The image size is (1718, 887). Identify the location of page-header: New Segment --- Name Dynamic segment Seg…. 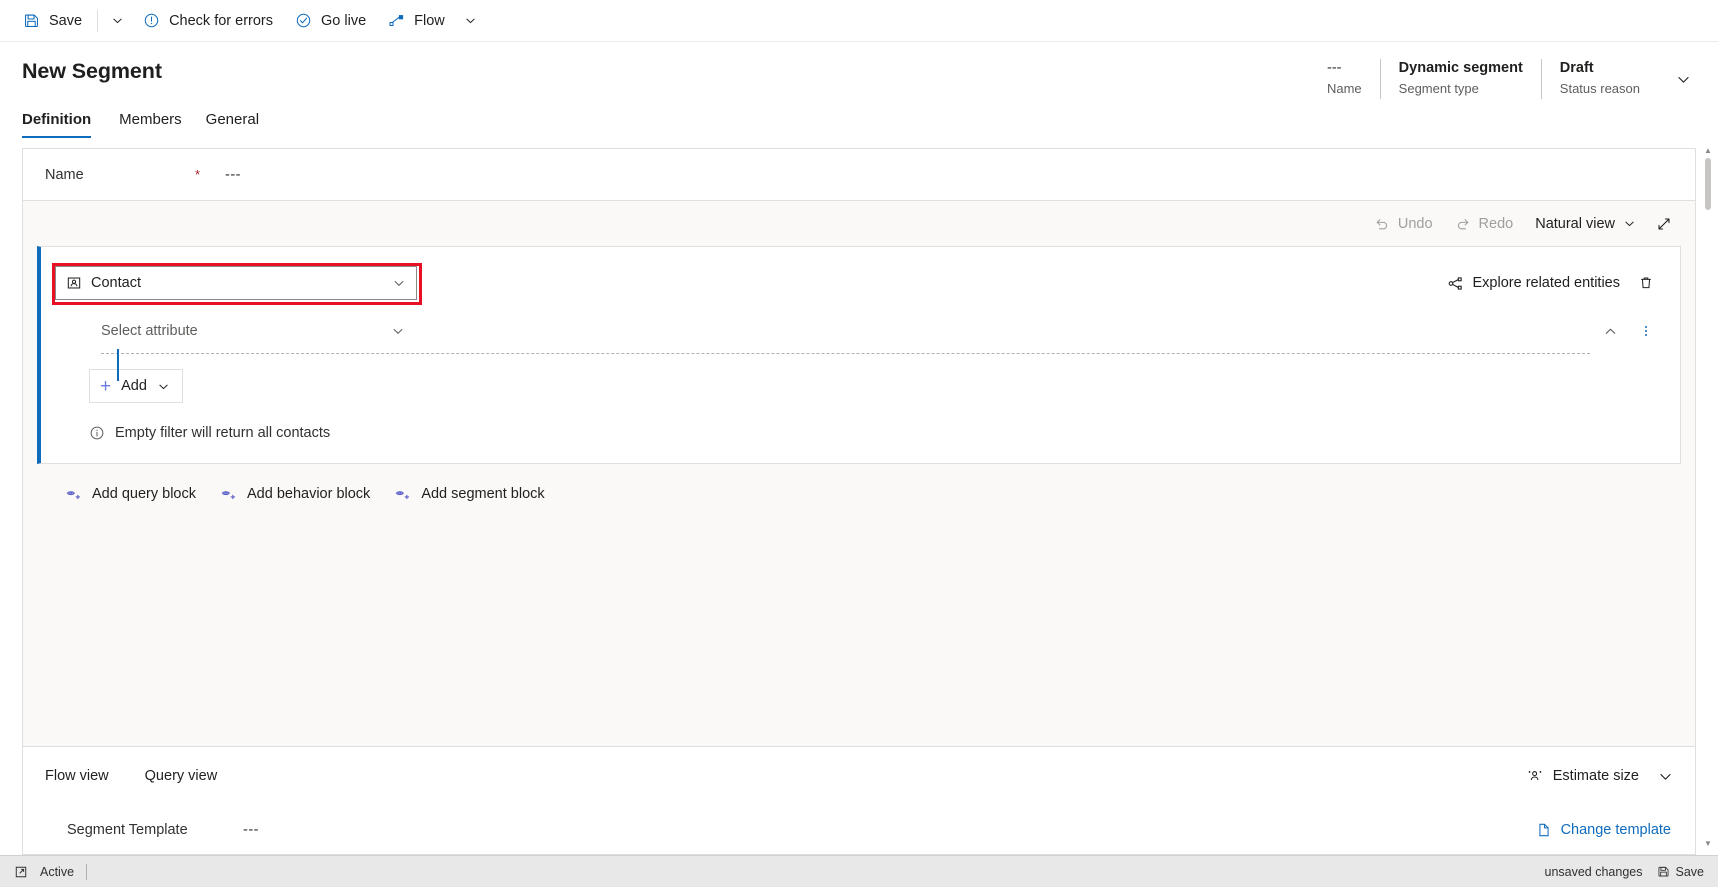
(859, 72).